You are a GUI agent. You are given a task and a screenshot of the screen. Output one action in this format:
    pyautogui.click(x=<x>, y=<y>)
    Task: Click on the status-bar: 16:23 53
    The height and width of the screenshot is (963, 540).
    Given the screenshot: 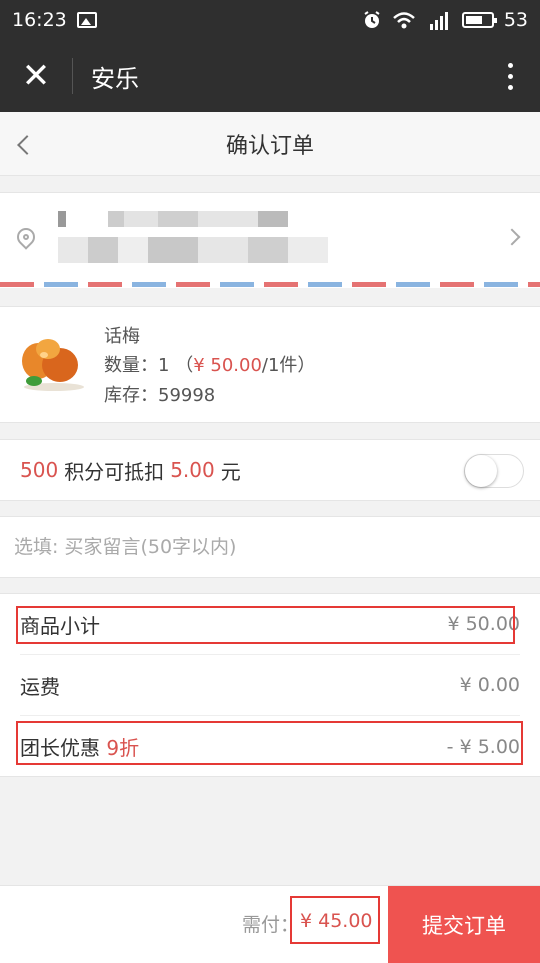 What is the action you would take?
    pyautogui.click(x=270, y=20)
    